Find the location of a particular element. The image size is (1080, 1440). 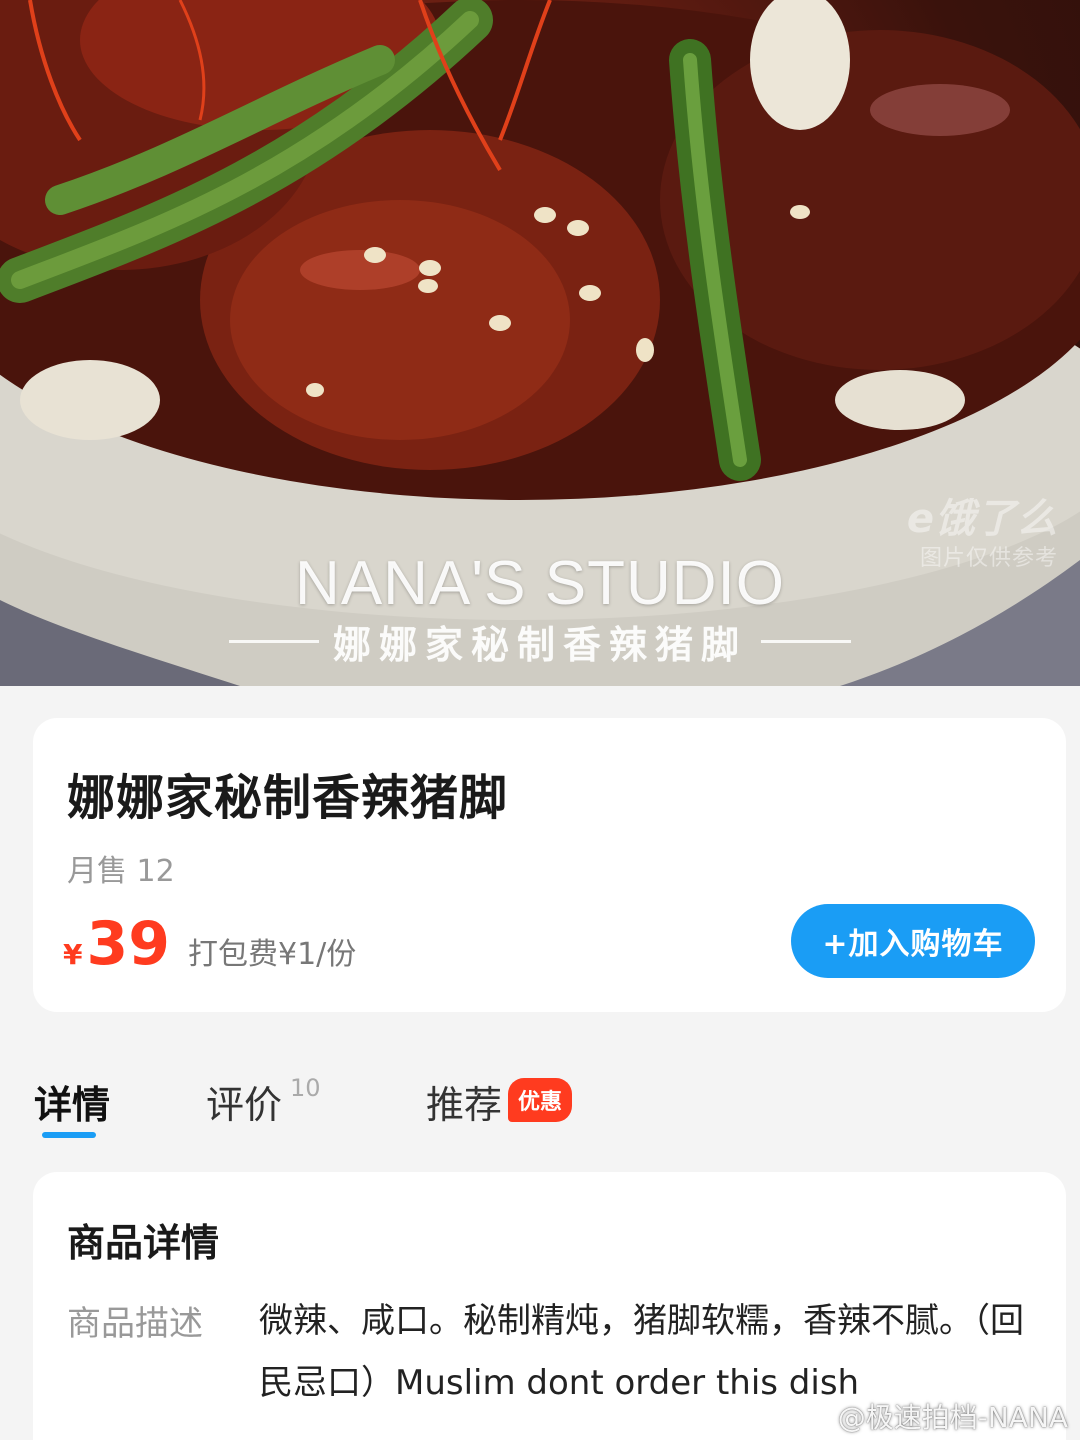

add-to-cart-button: +加入购物车 is located at coordinates (913, 941).